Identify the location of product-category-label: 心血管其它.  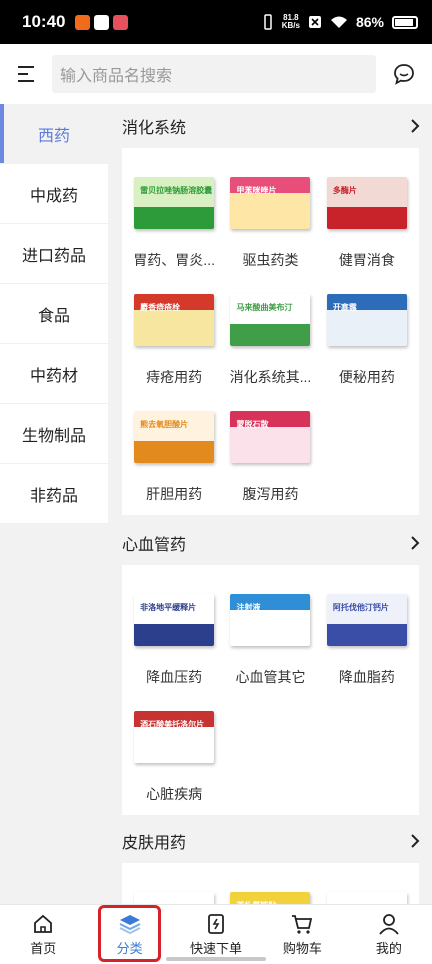
(270, 677).